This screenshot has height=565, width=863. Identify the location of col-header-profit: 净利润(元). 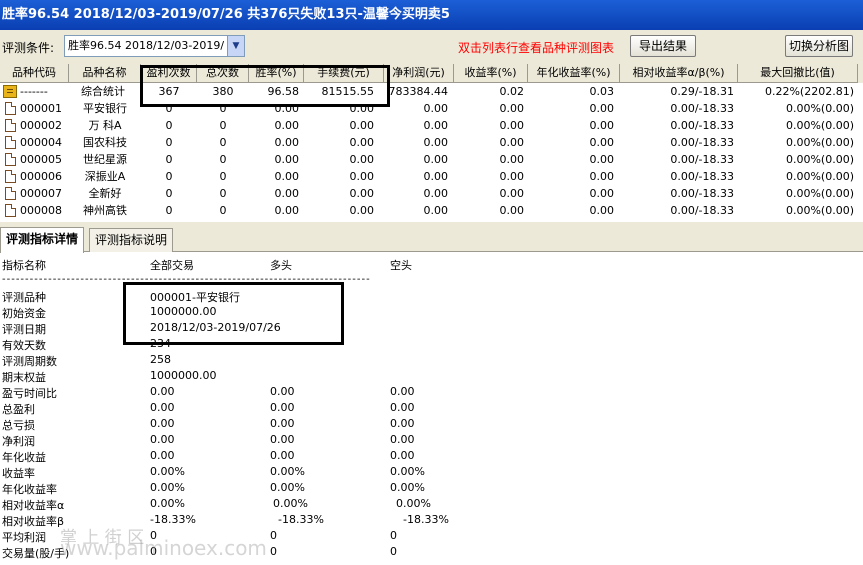
(419, 73).